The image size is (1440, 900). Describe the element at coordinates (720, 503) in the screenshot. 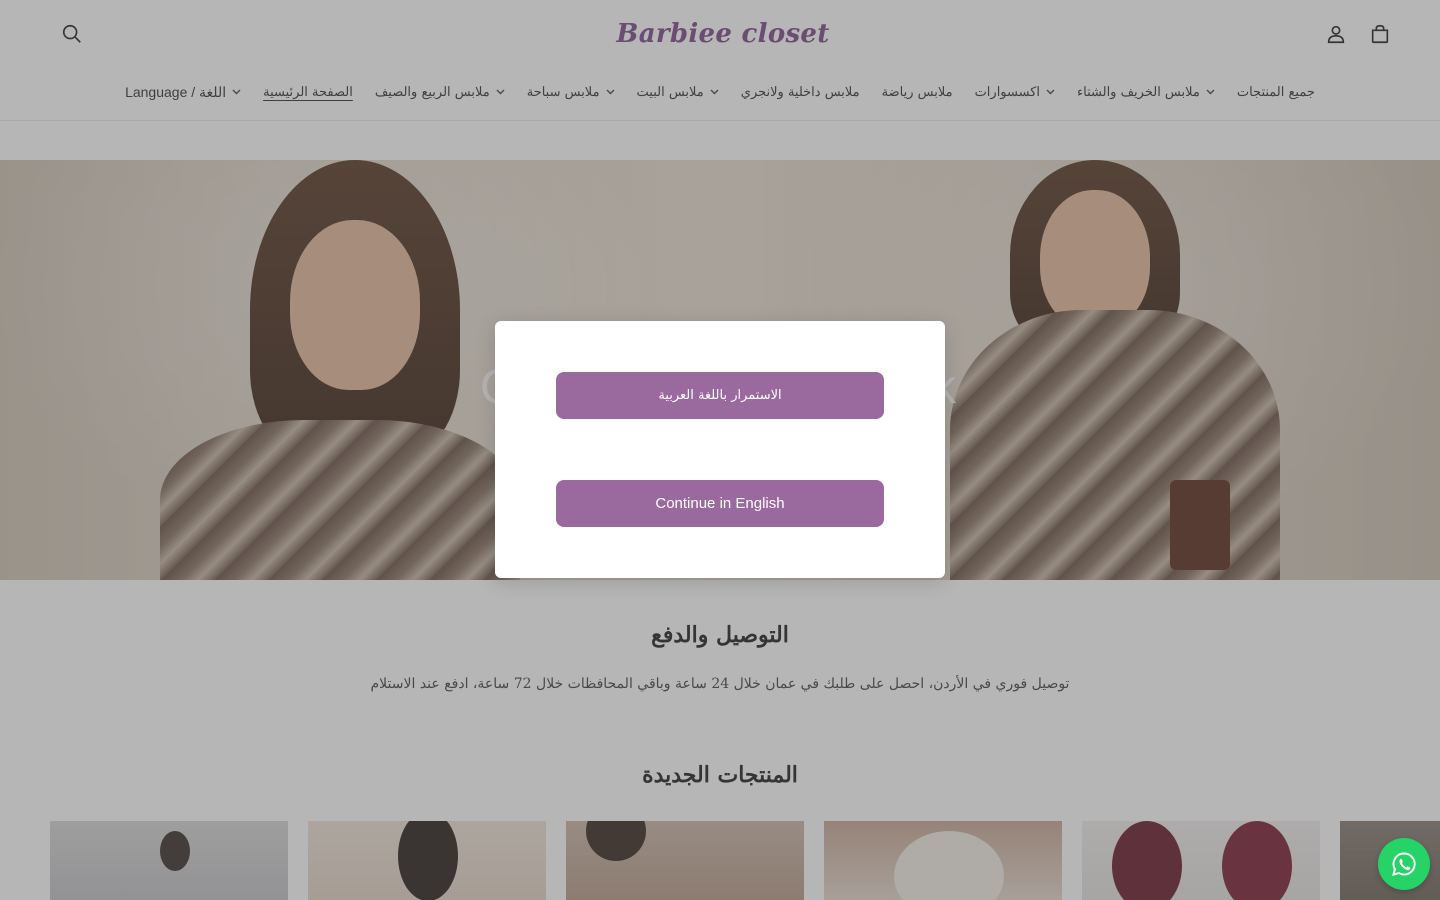

I see `continue-english-button: Continue in English` at that location.